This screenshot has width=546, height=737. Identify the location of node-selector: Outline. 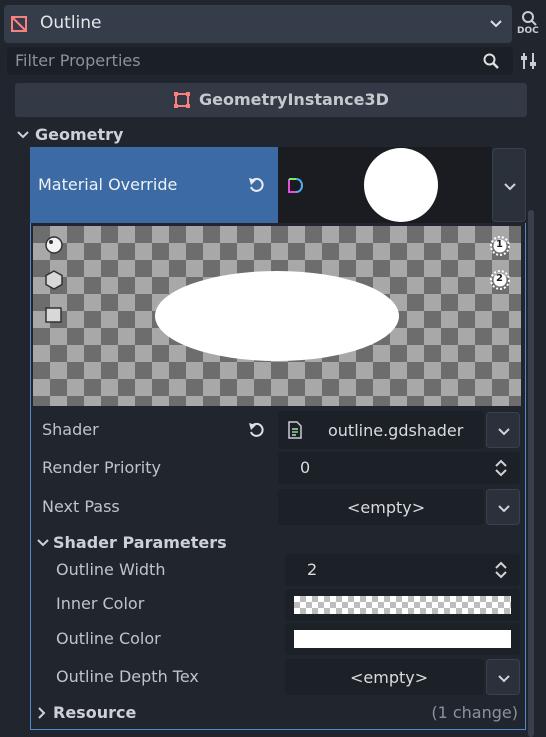
(258, 24).